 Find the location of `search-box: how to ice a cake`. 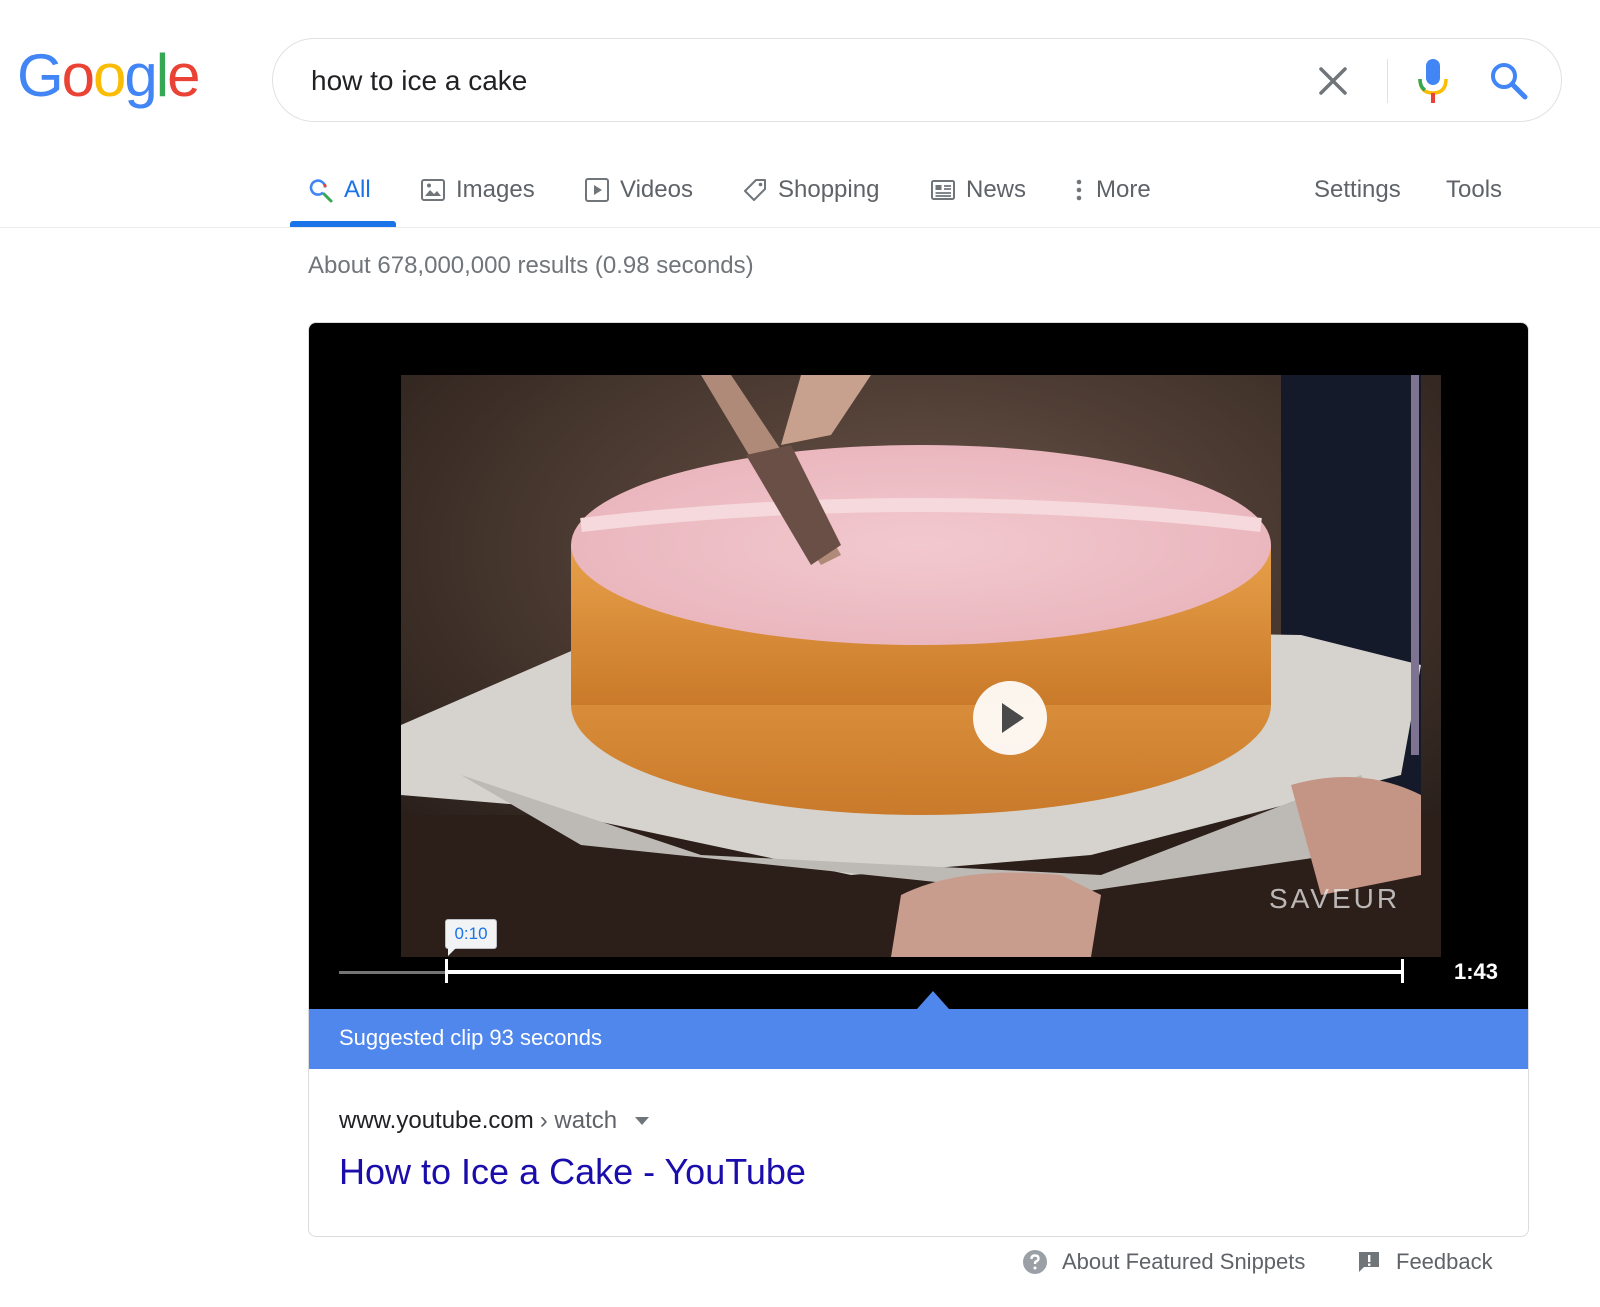

search-box: how to ice a cake is located at coordinates (917, 80).